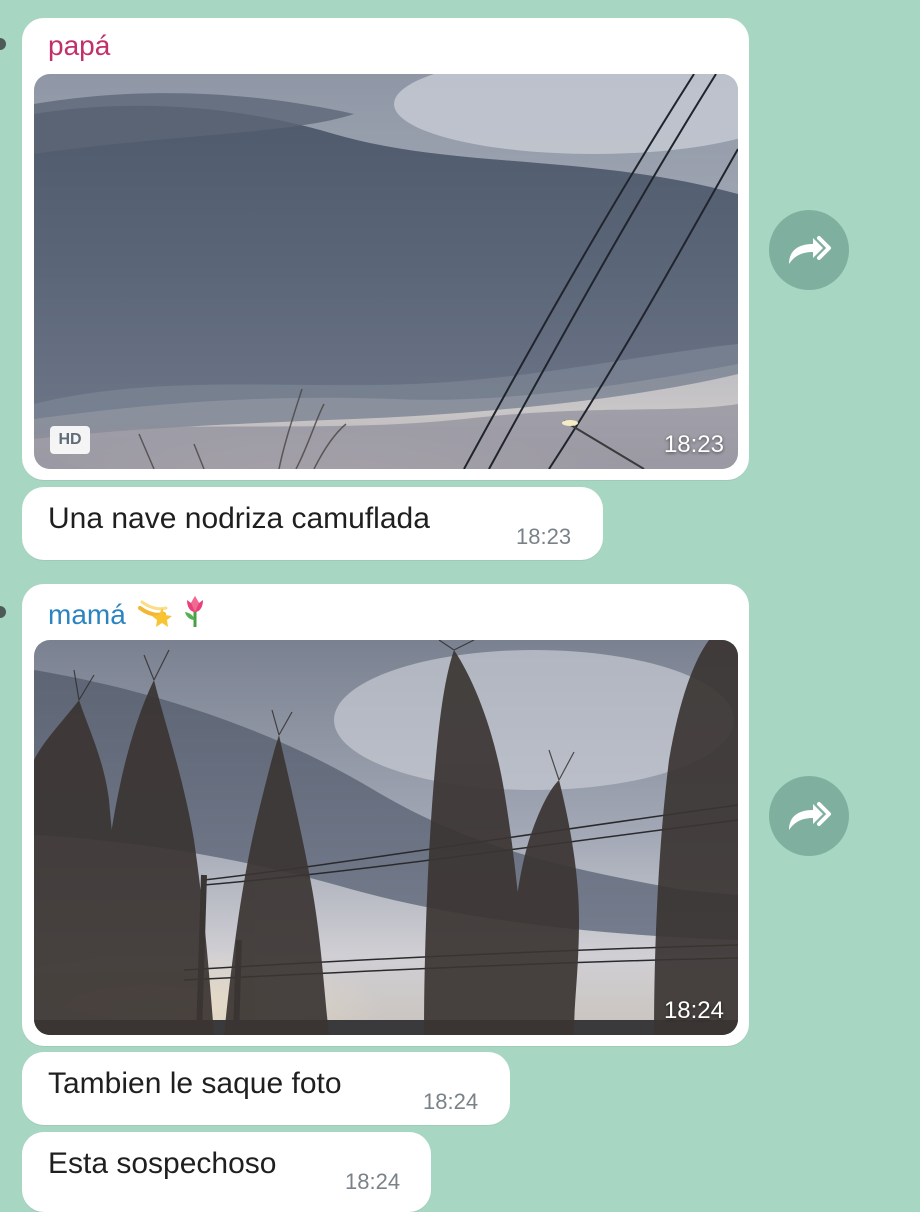 The height and width of the screenshot is (1212, 920). Describe the element at coordinates (127, 614) in the screenshot. I see `sender-name-row: mamá` at that location.